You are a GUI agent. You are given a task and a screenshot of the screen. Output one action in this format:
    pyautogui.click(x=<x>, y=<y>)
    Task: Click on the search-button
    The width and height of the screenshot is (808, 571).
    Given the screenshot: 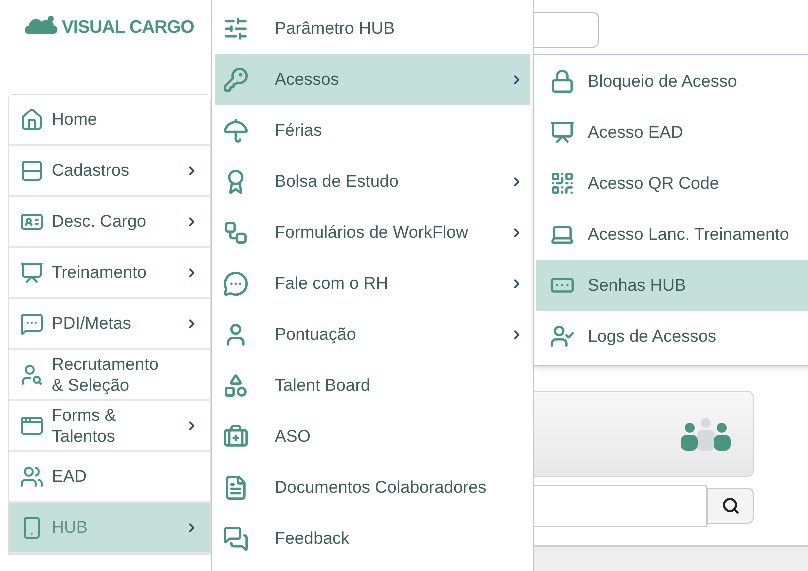 What is the action you would take?
    pyautogui.click(x=730, y=506)
    